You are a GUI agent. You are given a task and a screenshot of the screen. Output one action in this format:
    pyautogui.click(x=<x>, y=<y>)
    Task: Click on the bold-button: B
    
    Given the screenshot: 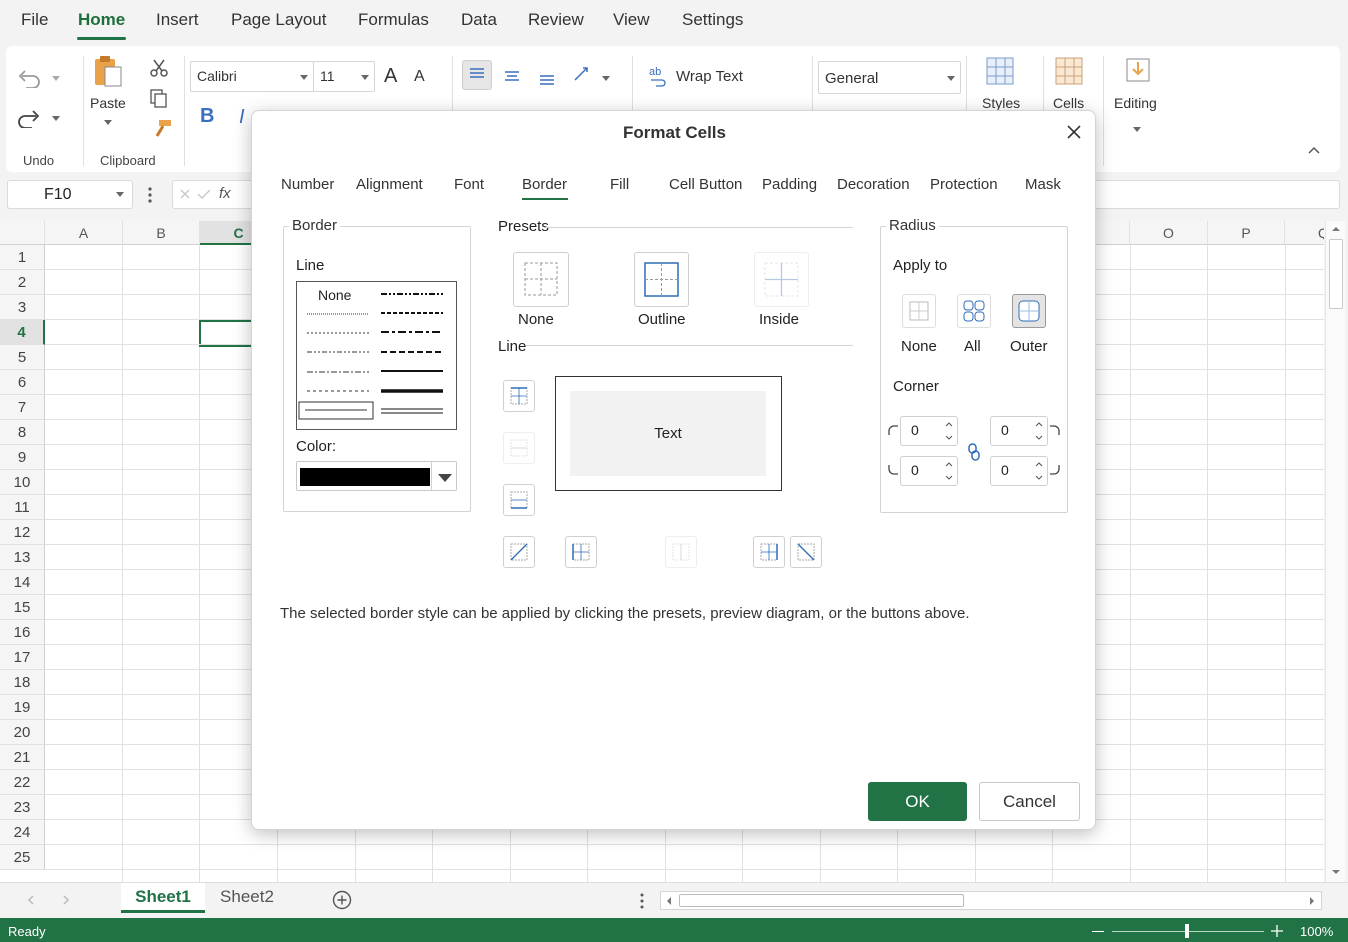 What is the action you would take?
    pyautogui.click(x=207, y=116)
    